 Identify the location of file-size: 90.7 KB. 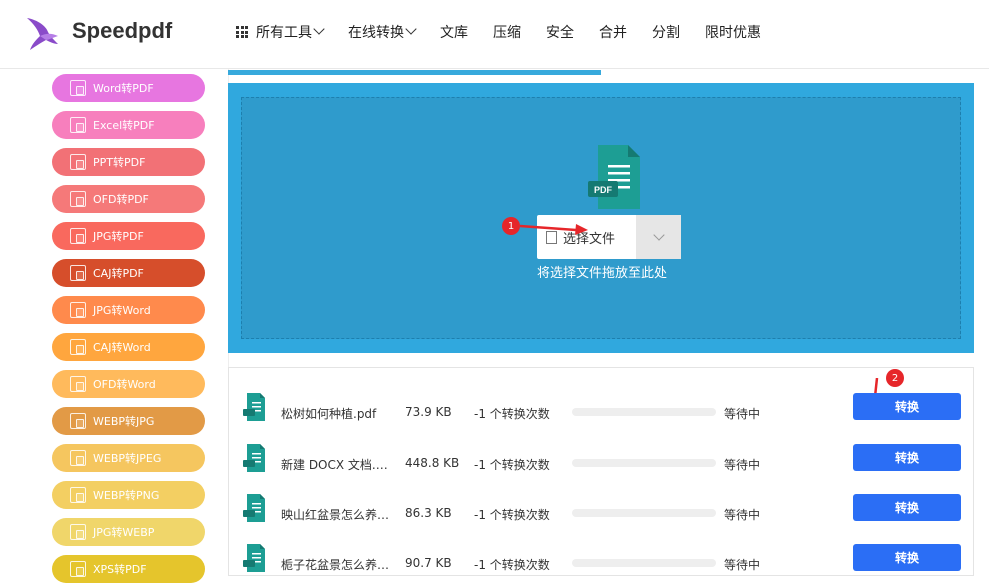
(428, 563).